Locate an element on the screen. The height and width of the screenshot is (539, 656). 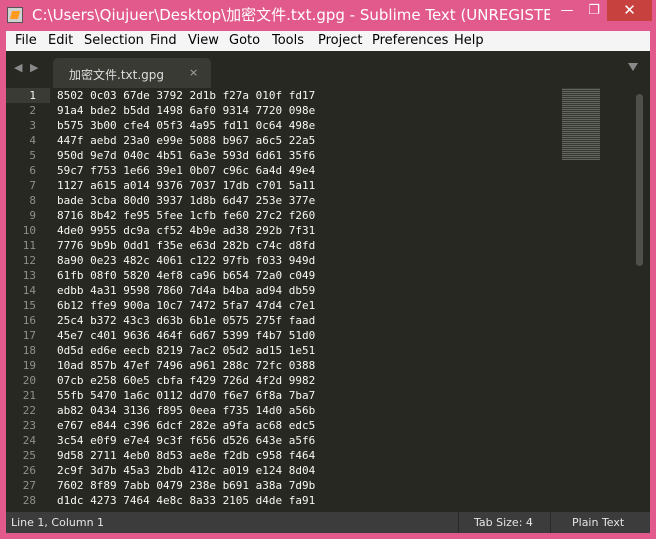
line-number: 12 is located at coordinates (29, 260).